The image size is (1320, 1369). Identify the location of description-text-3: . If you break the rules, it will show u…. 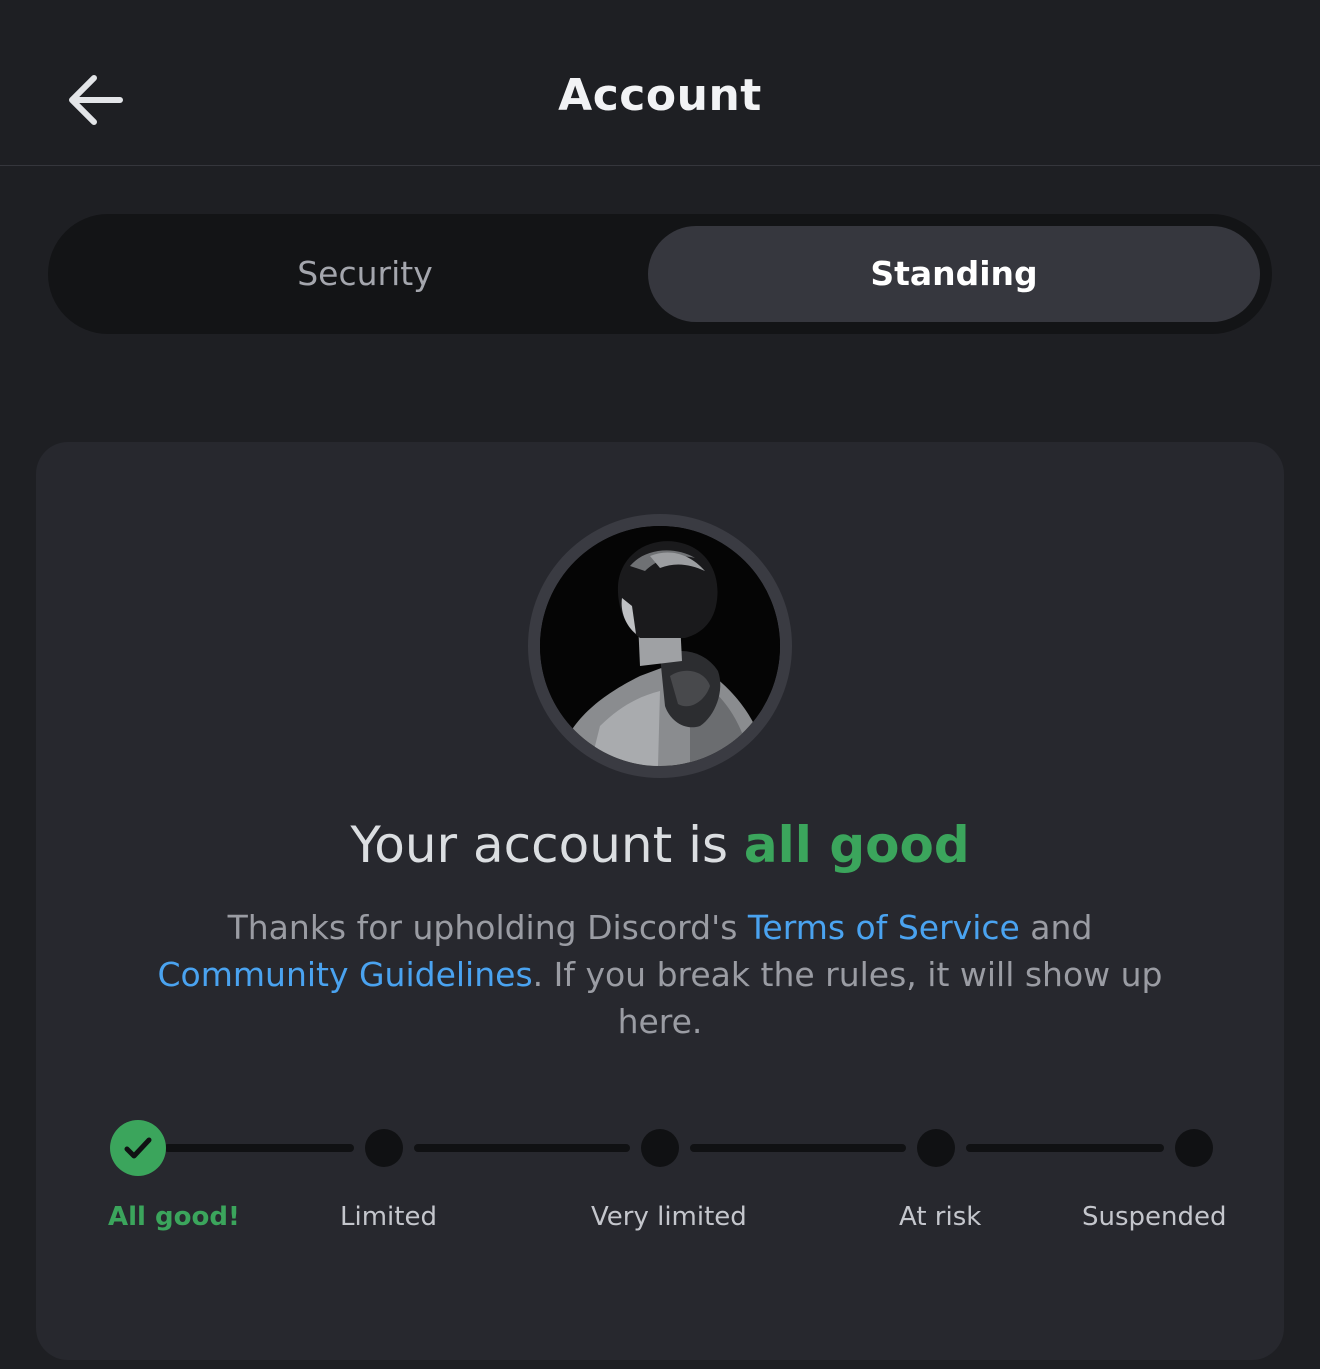
(847, 998).